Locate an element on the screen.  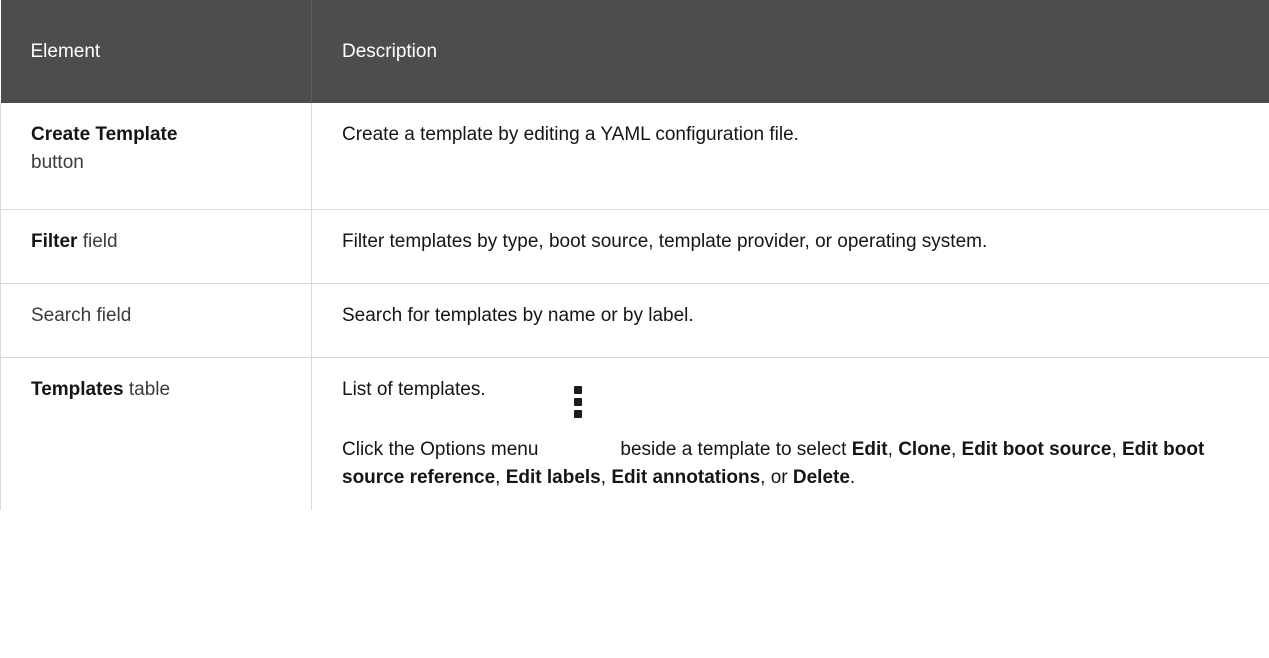
header-element: Element is located at coordinates (156, 51).